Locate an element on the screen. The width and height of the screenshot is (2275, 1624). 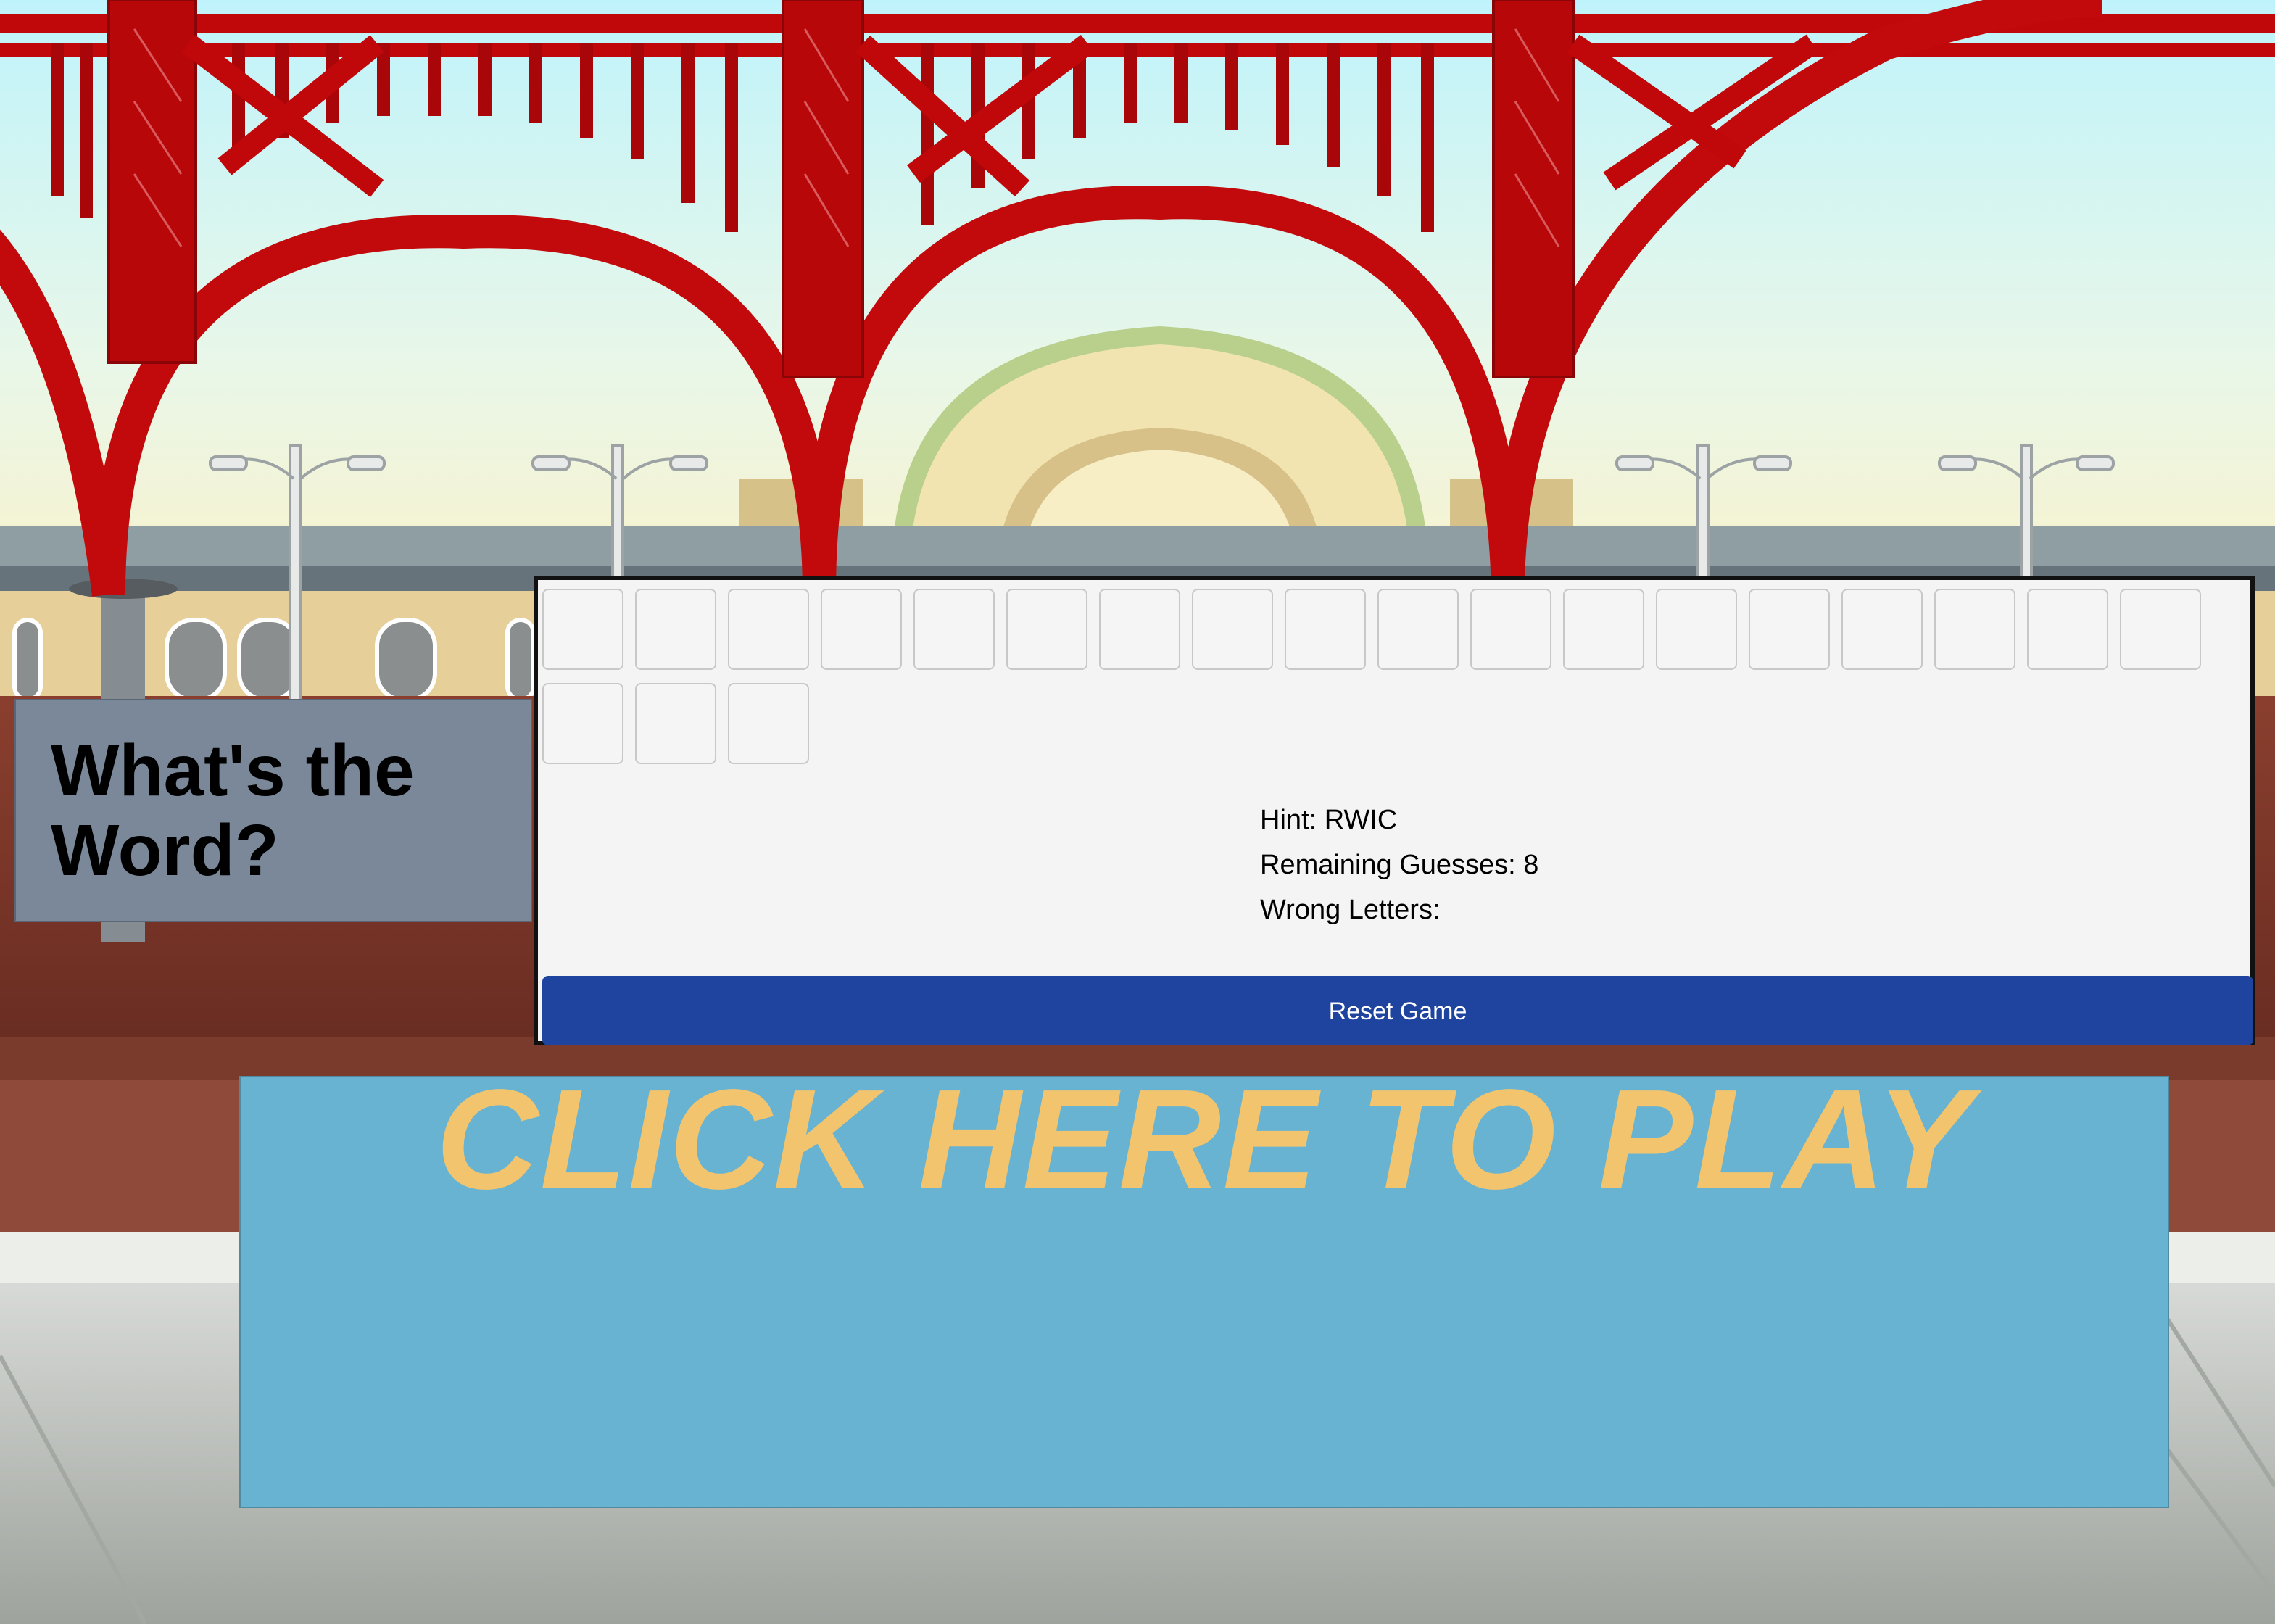
title-panel: What's the Word? is located at coordinates (273, 810).